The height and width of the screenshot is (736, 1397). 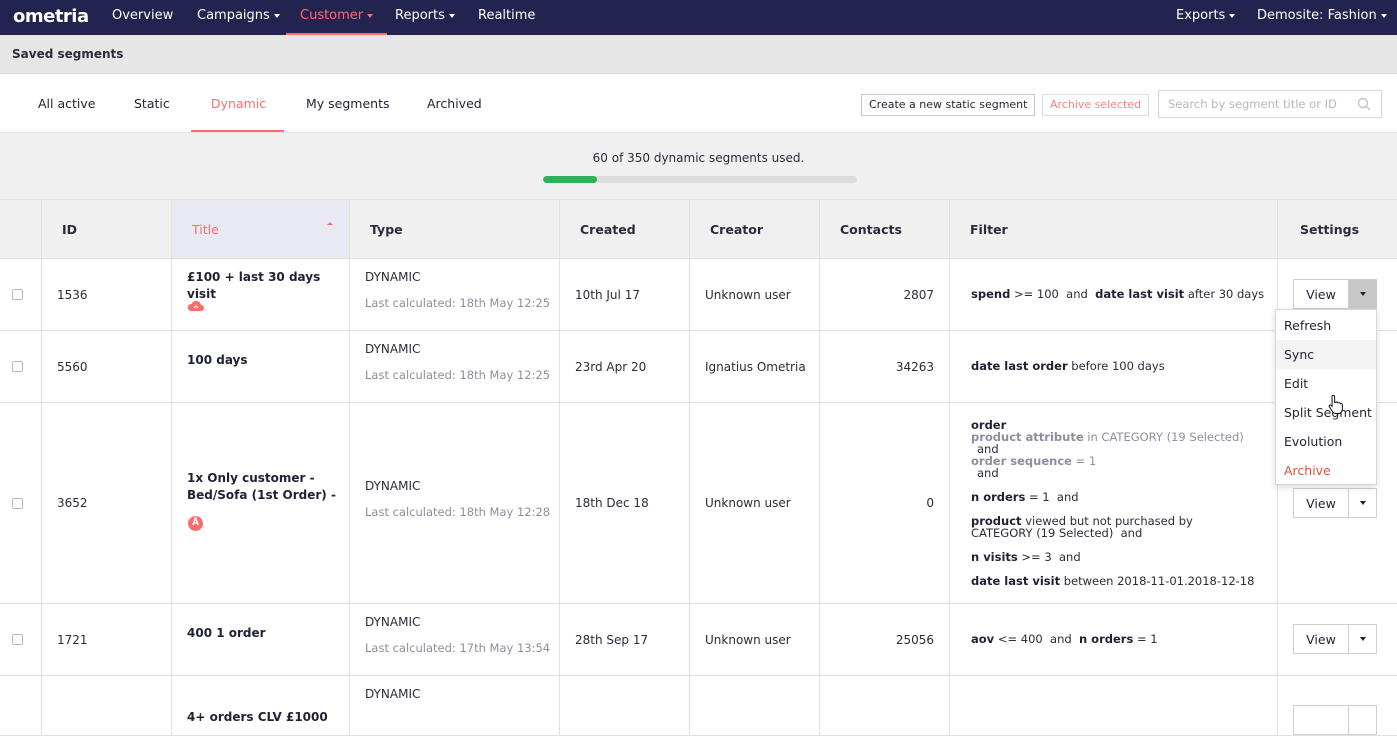 What do you see at coordinates (1330, 229) in the screenshot?
I see `header-label: Settings` at bounding box center [1330, 229].